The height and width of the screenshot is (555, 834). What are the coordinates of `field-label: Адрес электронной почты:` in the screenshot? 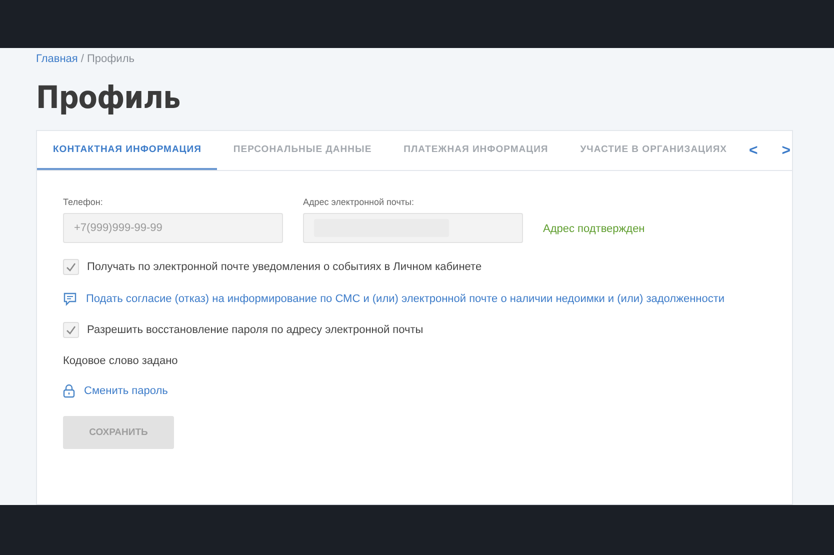 It's located at (359, 202).